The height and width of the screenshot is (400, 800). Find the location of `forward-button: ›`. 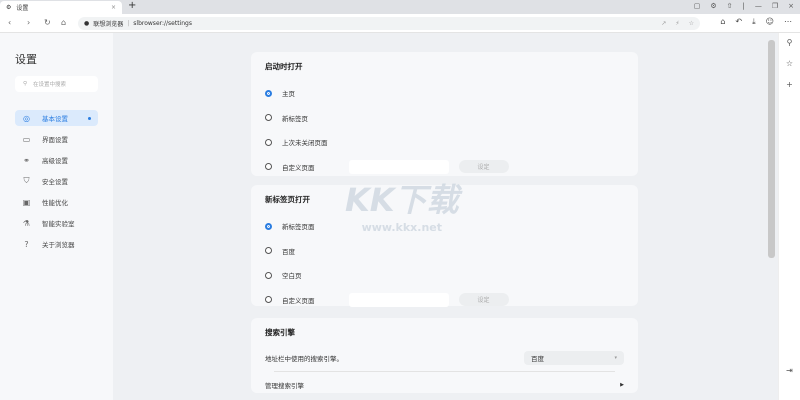

forward-button: › is located at coordinates (28, 22).